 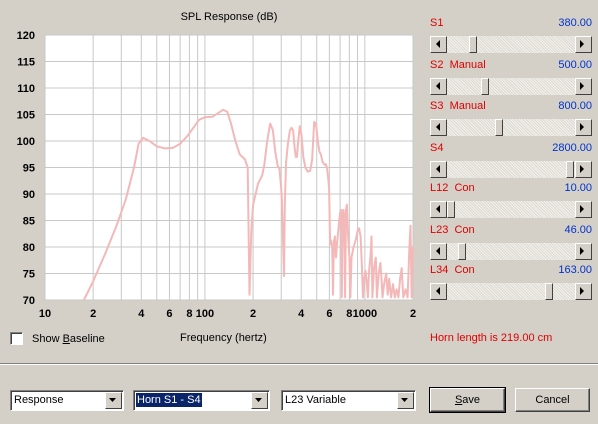 What do you see at coordinates (26, 89) in the screenshot?
I see `y-tick-label: 110` at bounding box center [26, 89].